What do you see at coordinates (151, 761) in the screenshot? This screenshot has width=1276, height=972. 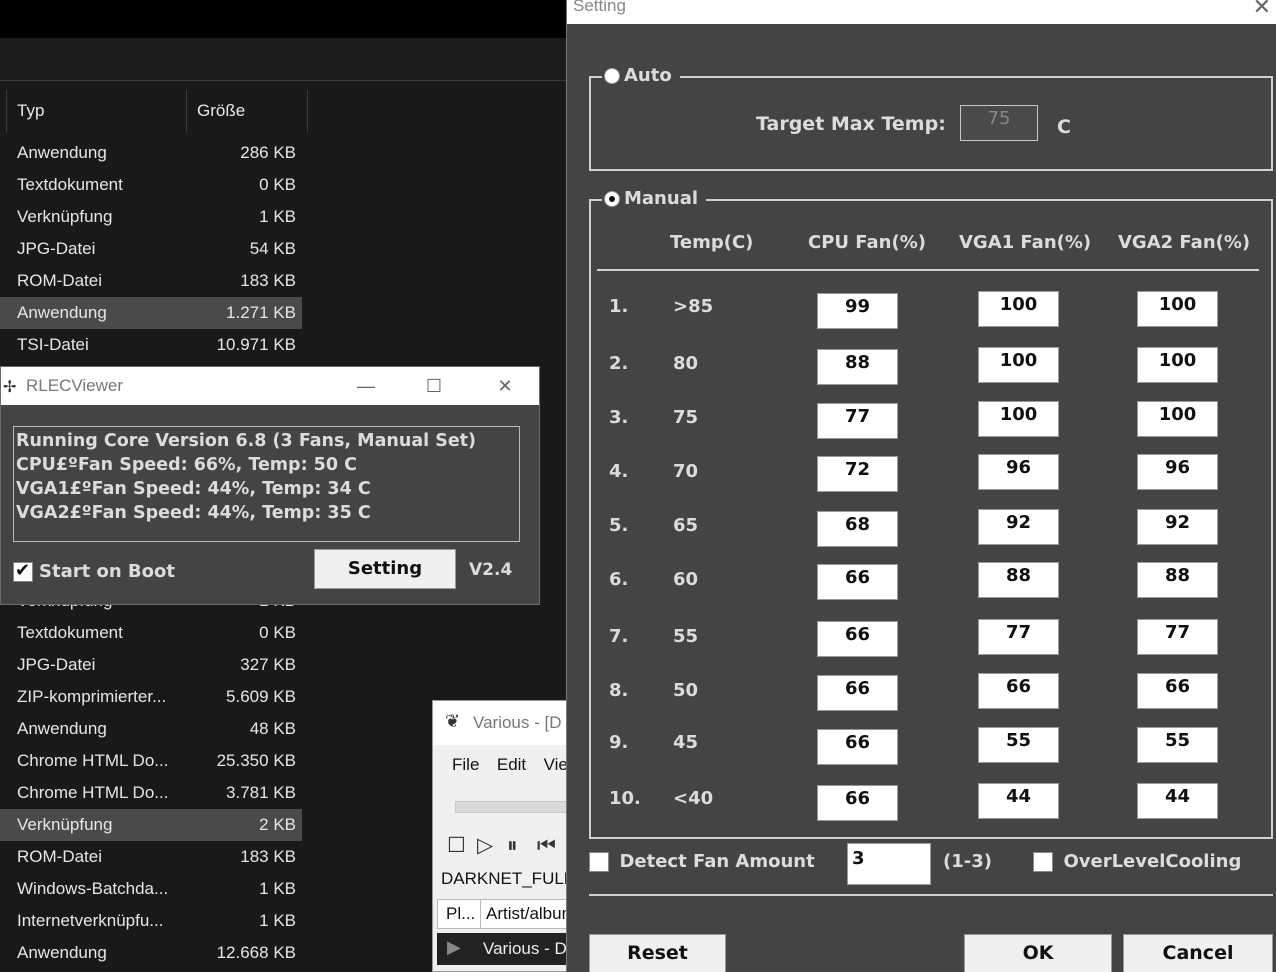 I see `file-row: Chrome HTML Do... 25.350 KB` at bounding box center [151, 761].